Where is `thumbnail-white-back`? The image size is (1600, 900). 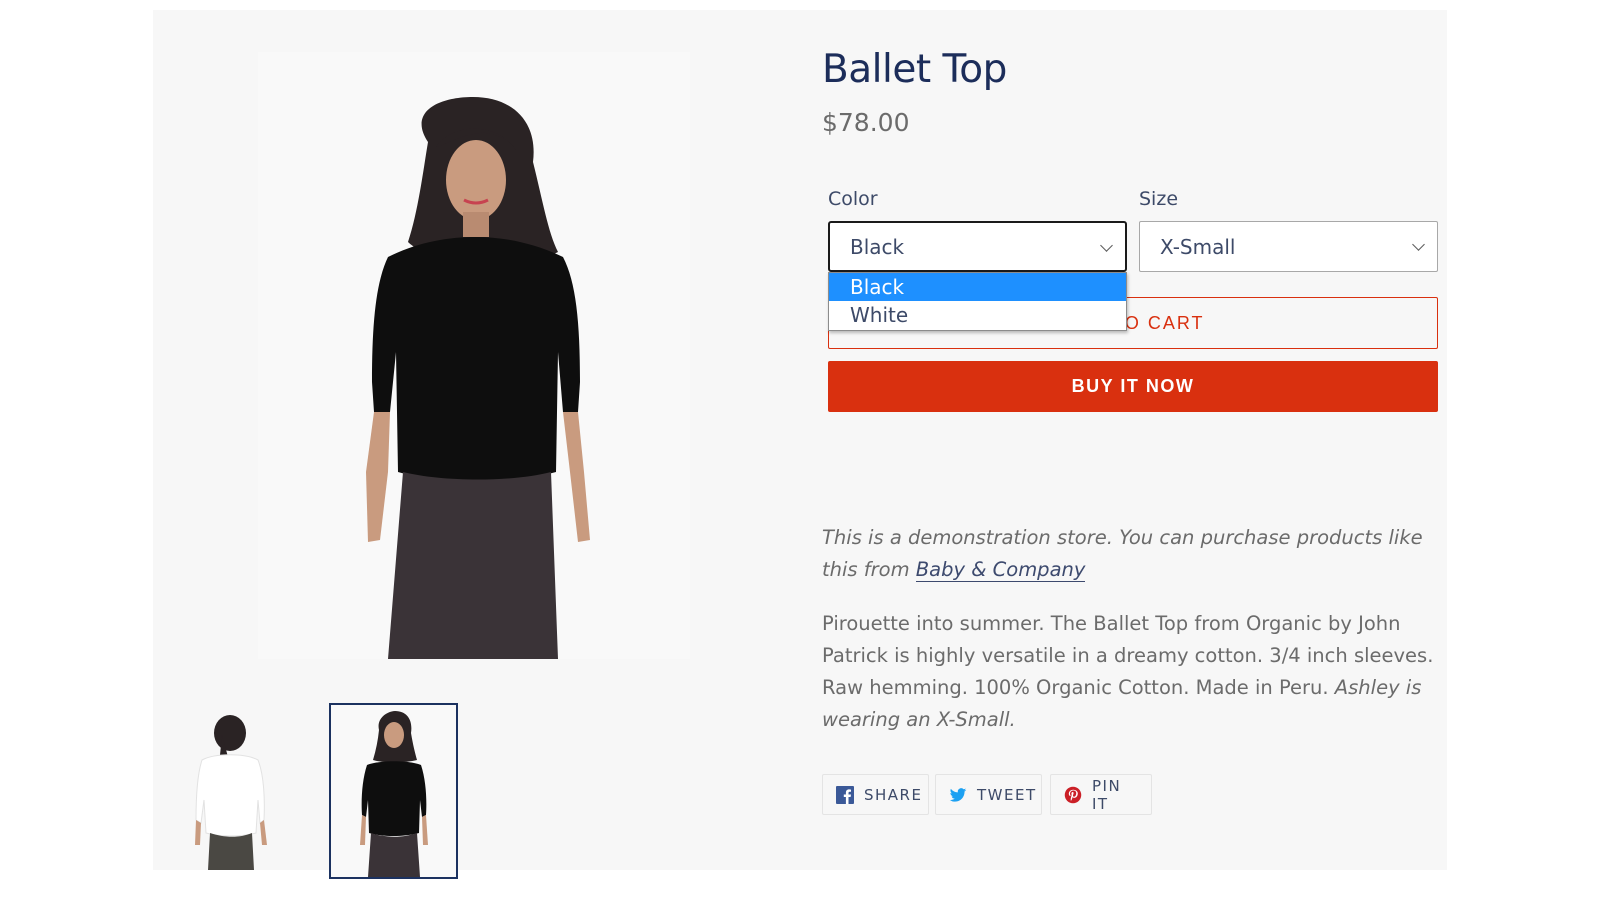 thumbnail-white-back is located at coordinates (230, 787).